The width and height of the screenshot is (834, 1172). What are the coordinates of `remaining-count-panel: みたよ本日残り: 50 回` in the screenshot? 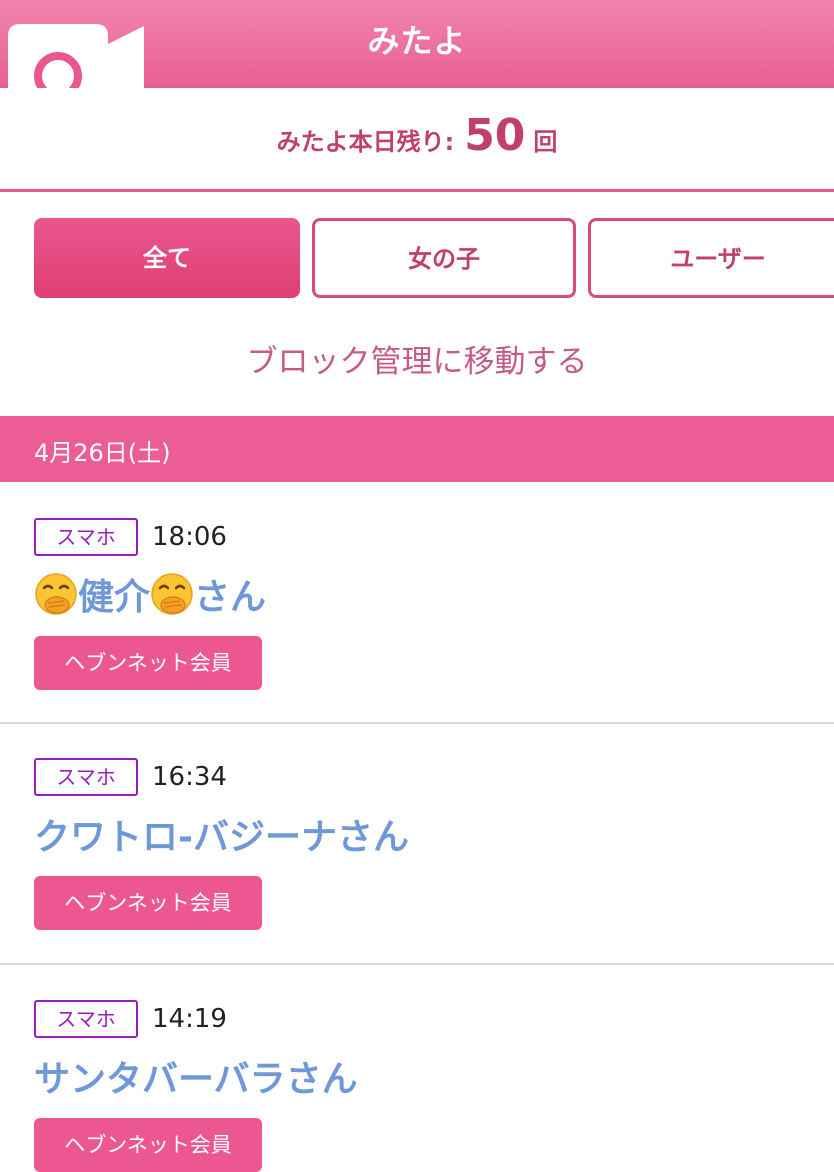 It's located at (417, 139).